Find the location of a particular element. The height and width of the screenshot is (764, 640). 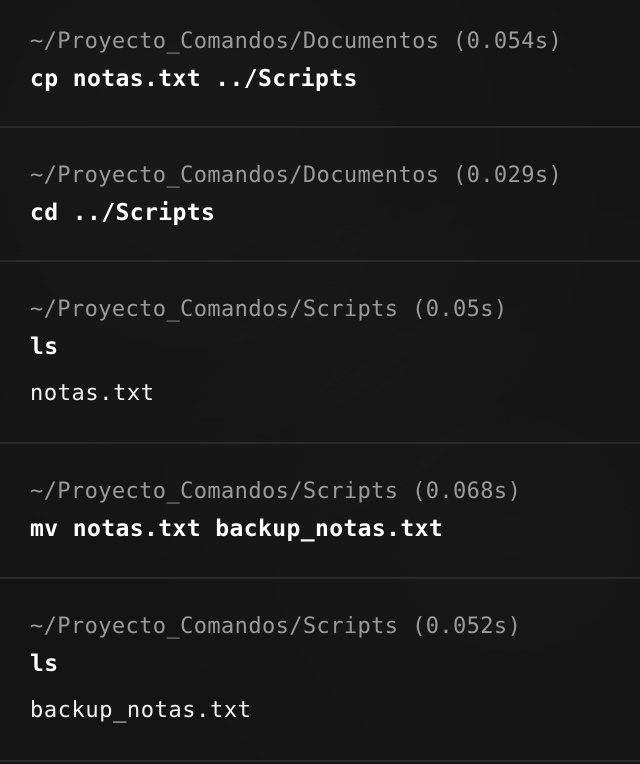

prompt-path: ~/Proyecto_Comandos/Documentos (0.054s) is located at coordinates (296, 41).